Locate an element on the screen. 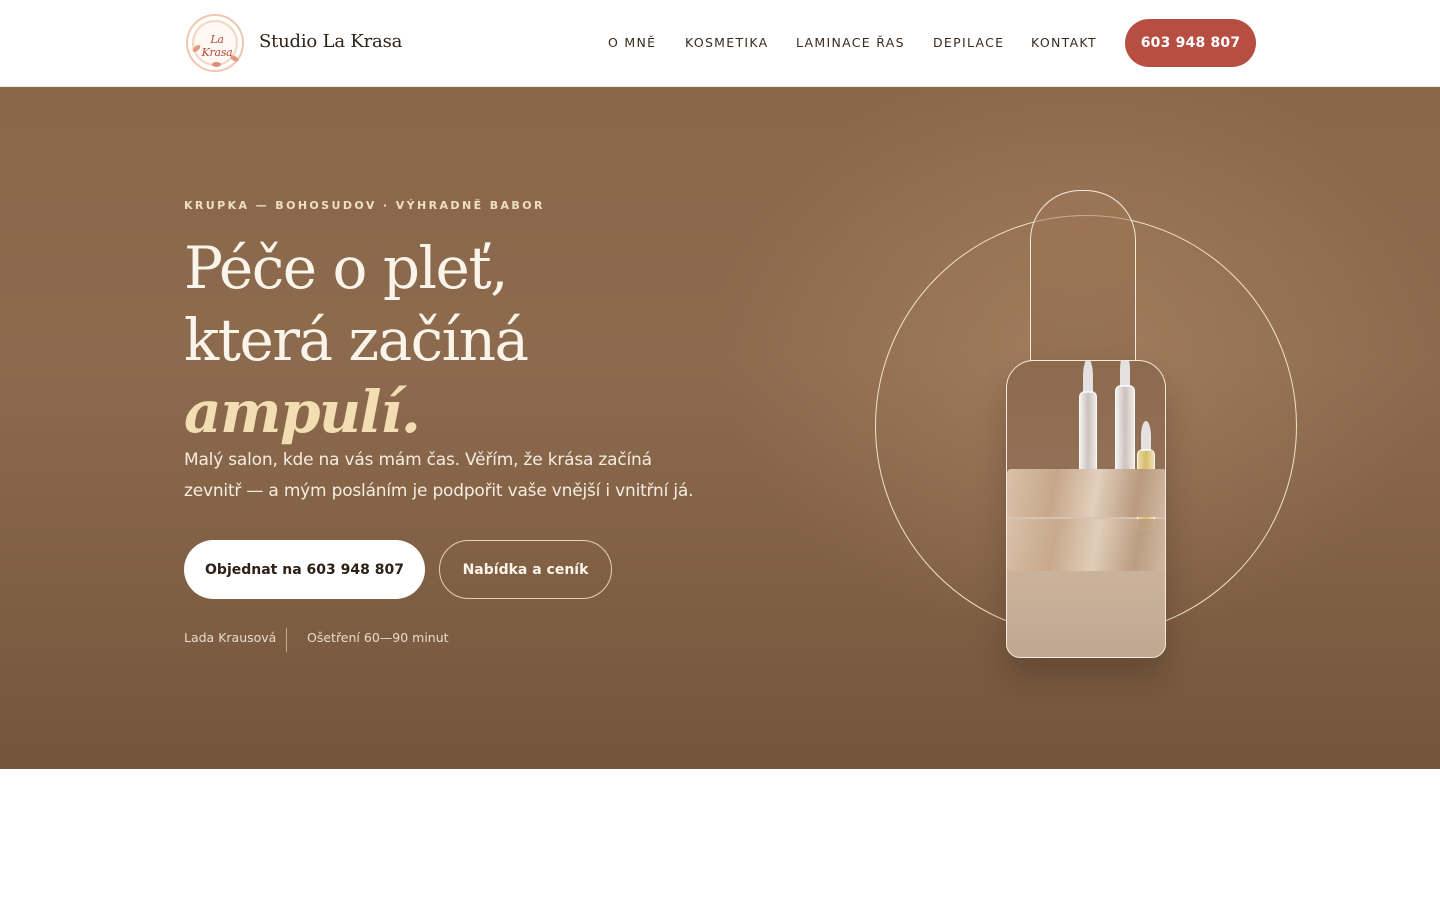 The image size is (1440, 900). marble-block-bottom is located at coordinates (1086, 545).